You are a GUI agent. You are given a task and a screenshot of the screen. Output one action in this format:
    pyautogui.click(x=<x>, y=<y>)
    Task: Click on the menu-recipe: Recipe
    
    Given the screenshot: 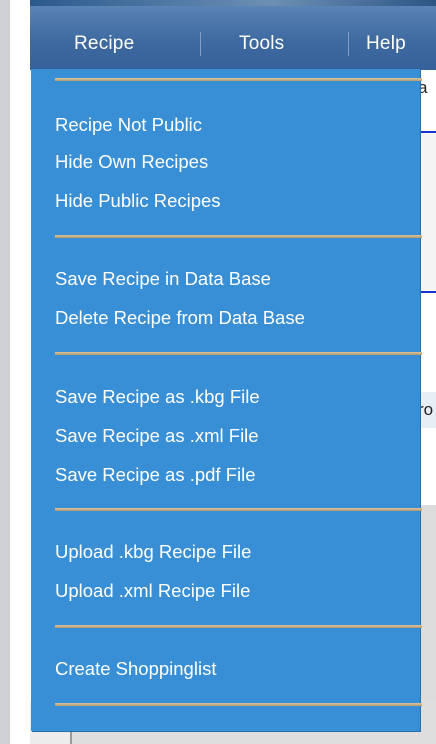 What is the action you would take?
    pyautogui.click(x=104, y=44)
    